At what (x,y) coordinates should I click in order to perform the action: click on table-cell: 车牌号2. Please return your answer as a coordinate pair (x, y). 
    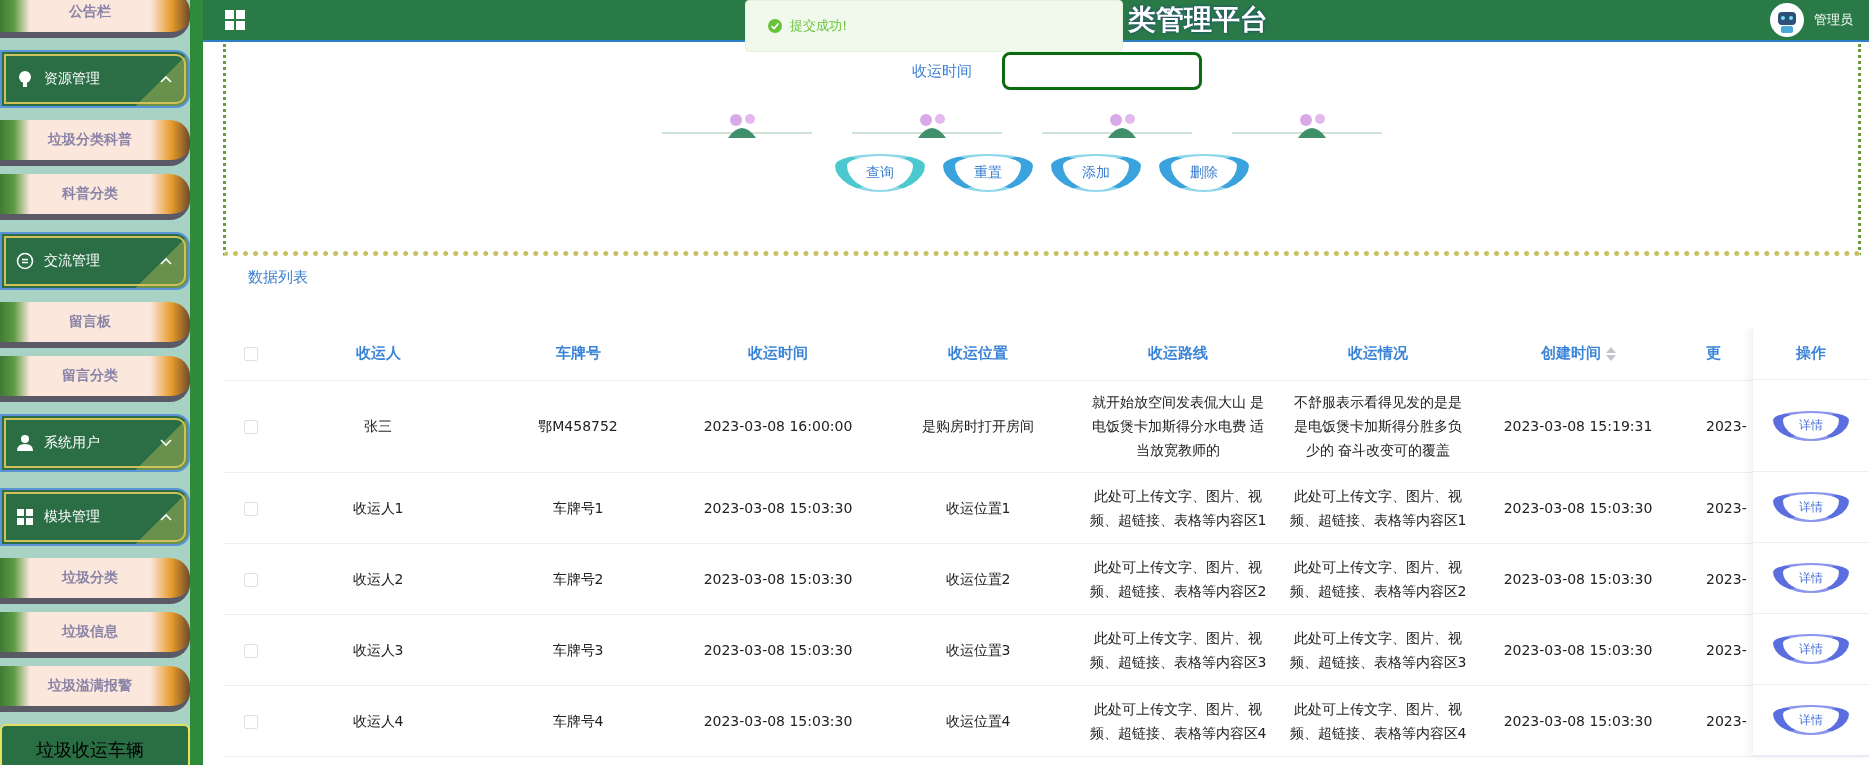
    Looking at the image, I should click on (578, 578).